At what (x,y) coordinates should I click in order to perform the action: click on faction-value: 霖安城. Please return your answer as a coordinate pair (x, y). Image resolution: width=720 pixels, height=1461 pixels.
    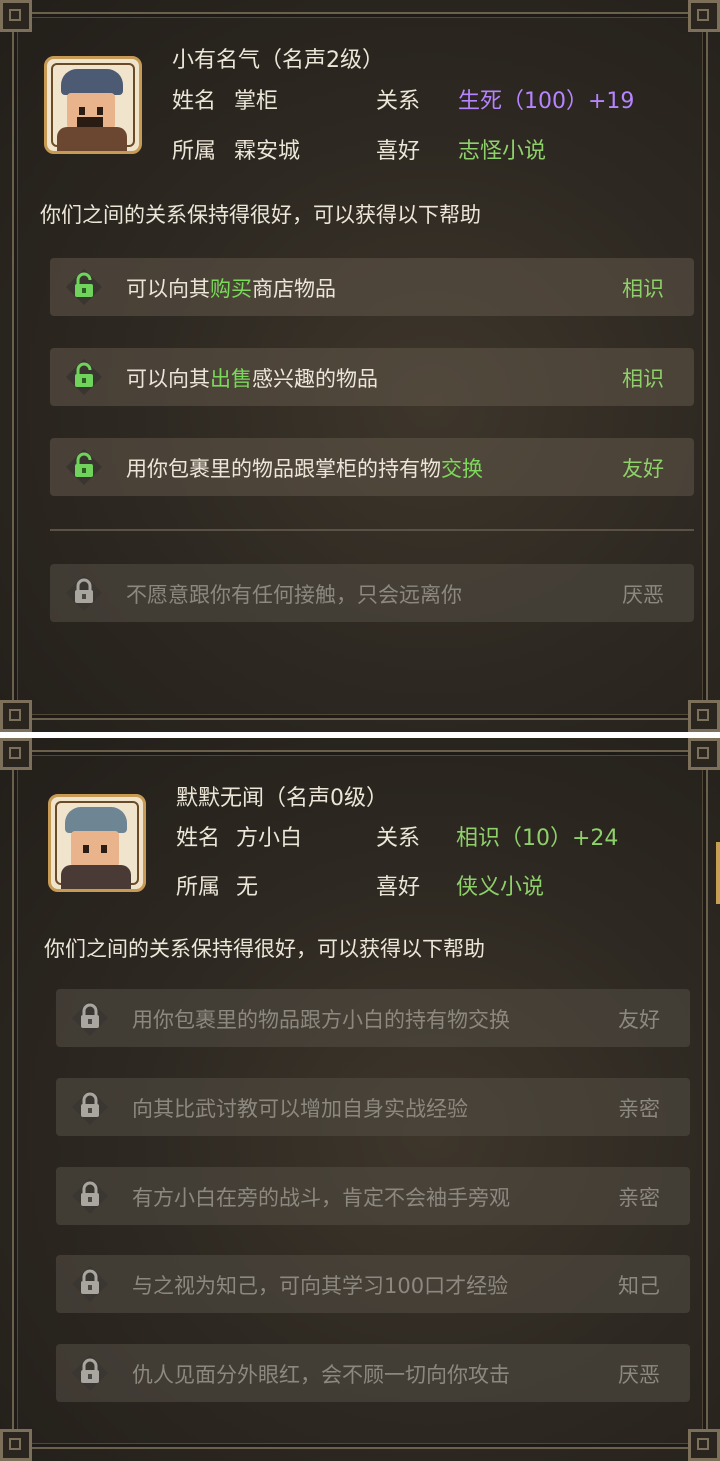
    Looking at the image, I should click on (267, 151).